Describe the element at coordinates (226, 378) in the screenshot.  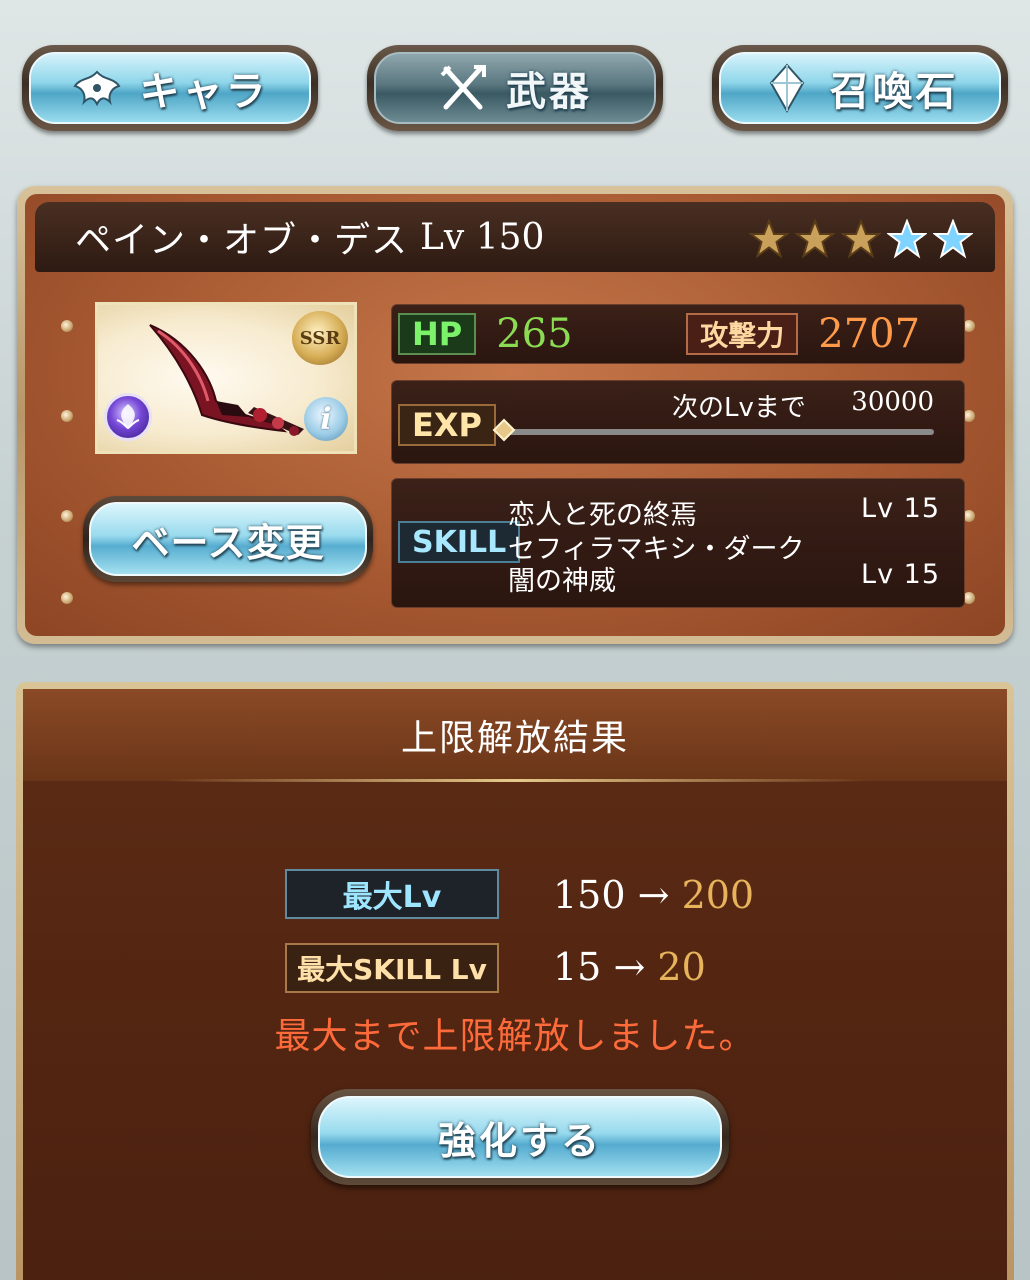
I see `weapon-image: SSR i` at that location.